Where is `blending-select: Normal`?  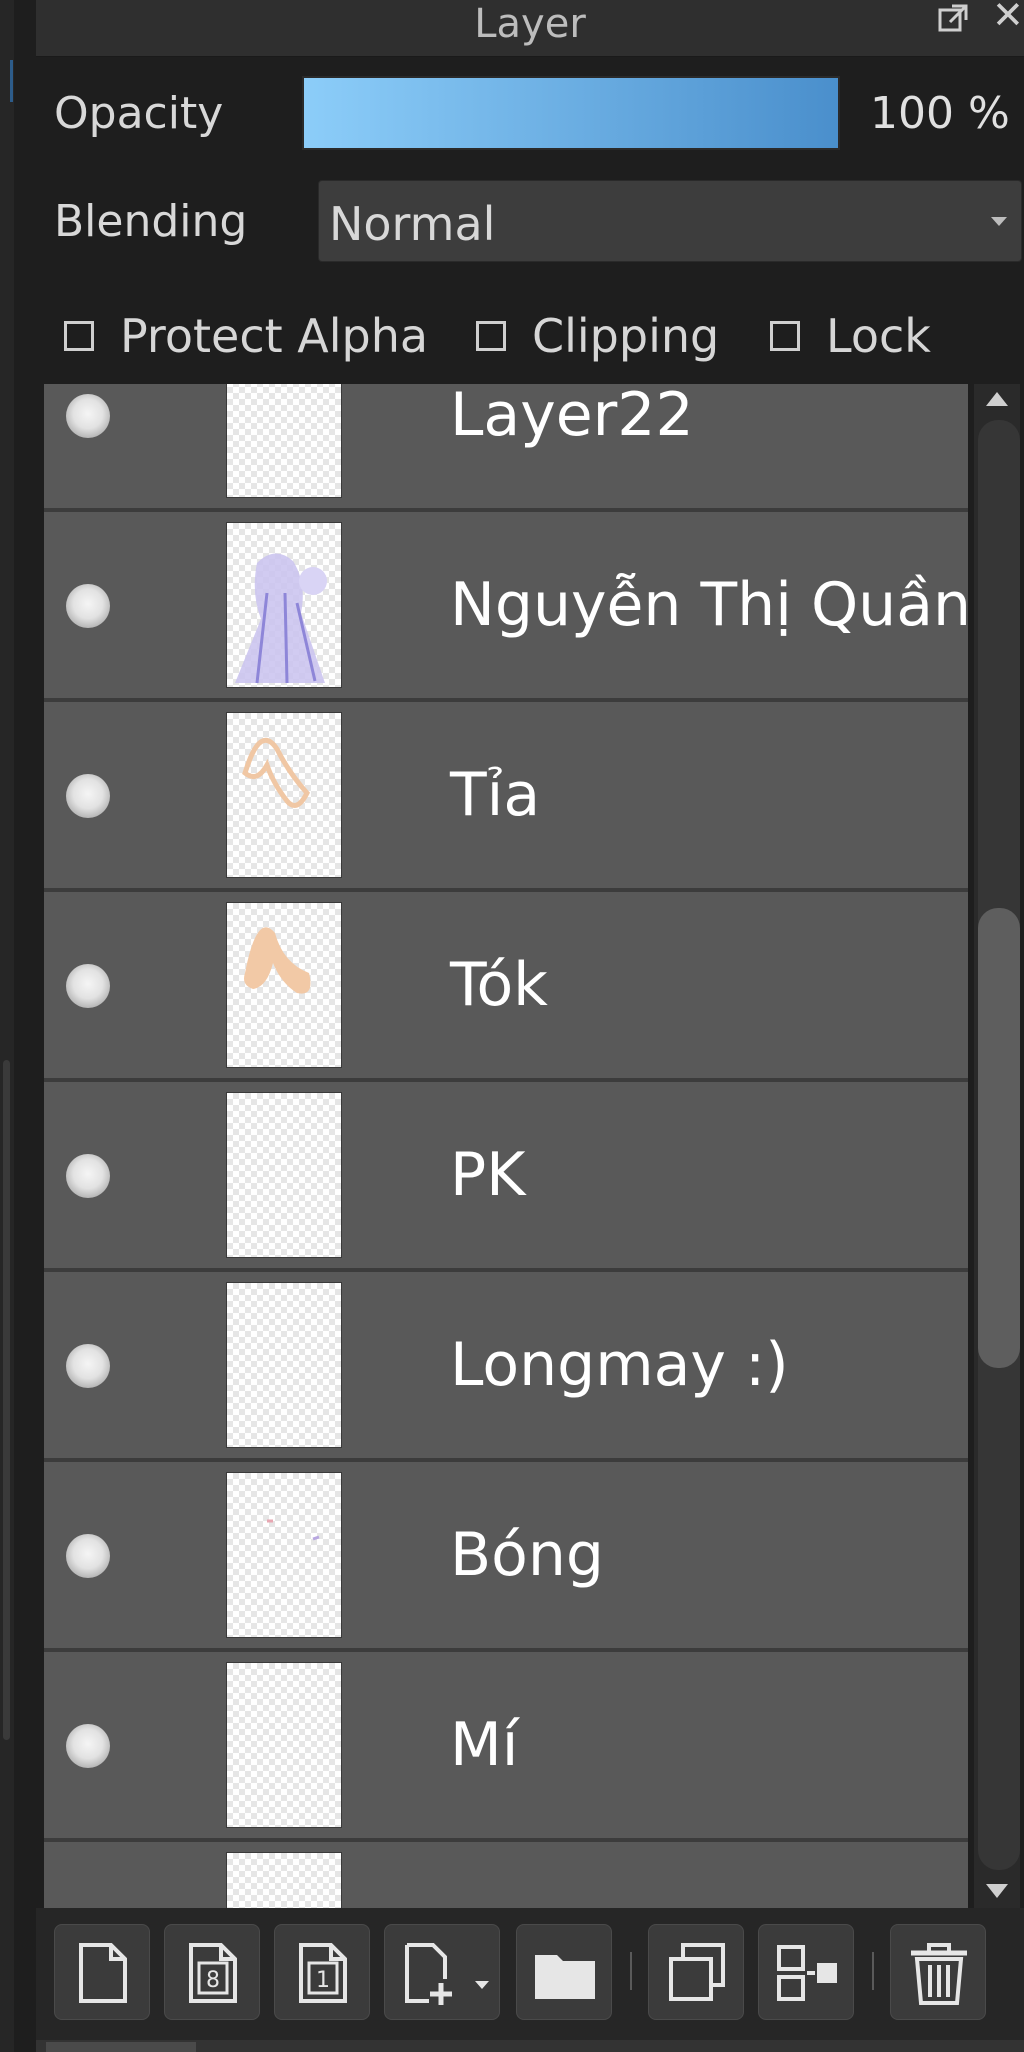 blending-select: Normal is located at coordinates (670, 221).